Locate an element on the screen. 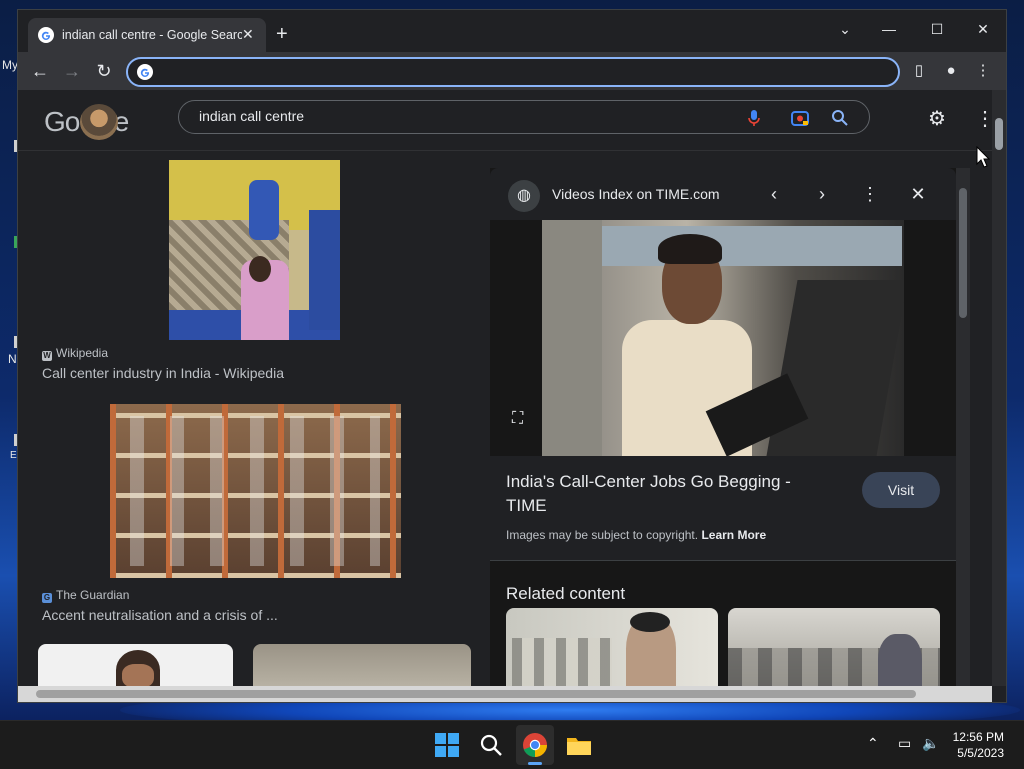  new-tab-button: + is located at coordinates (282, 34).